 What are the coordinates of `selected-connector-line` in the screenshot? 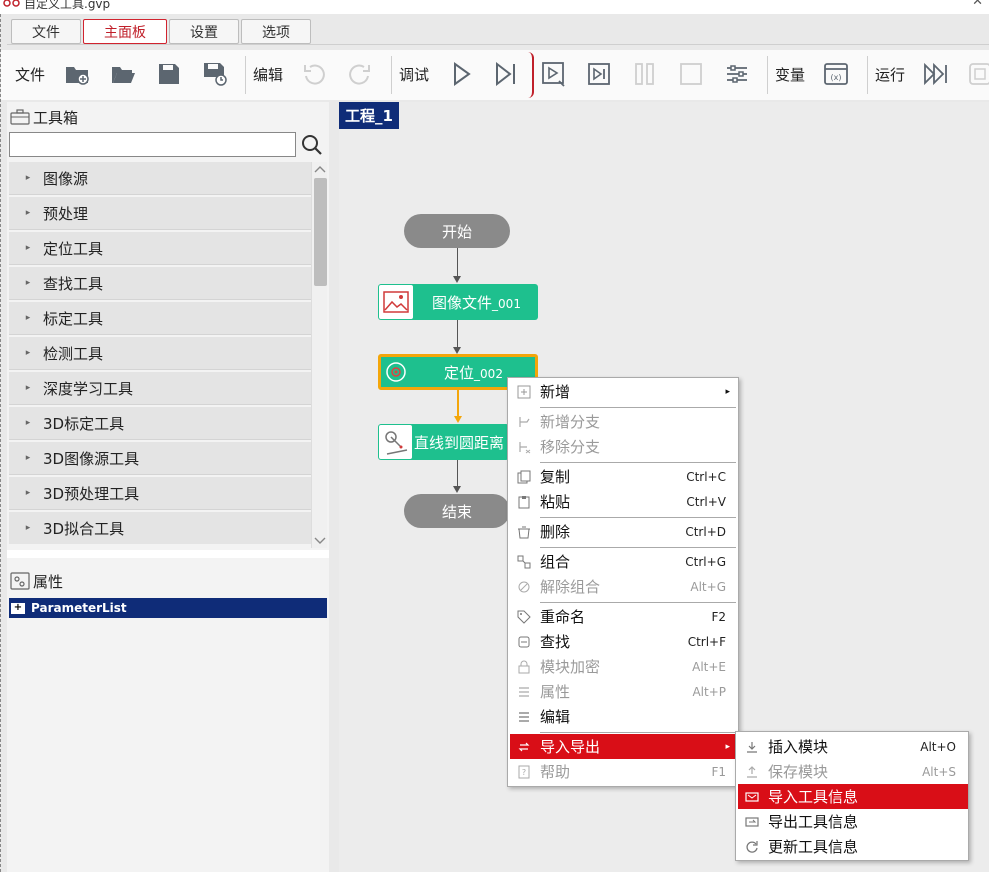 It's located at (458, 403).